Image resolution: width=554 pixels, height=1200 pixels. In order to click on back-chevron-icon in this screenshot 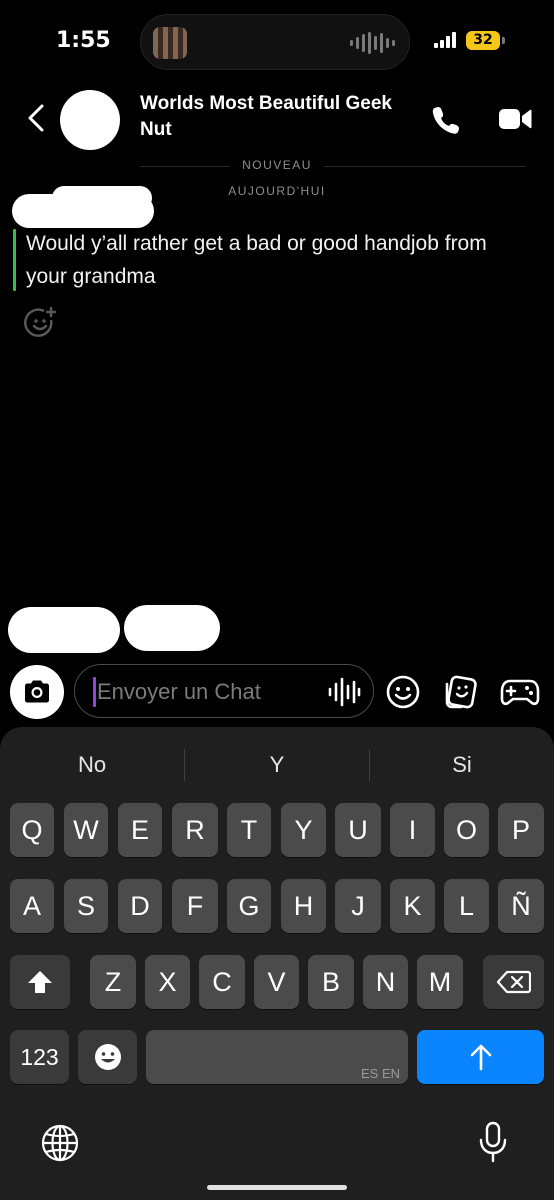, I will do `click(36, 118)`.